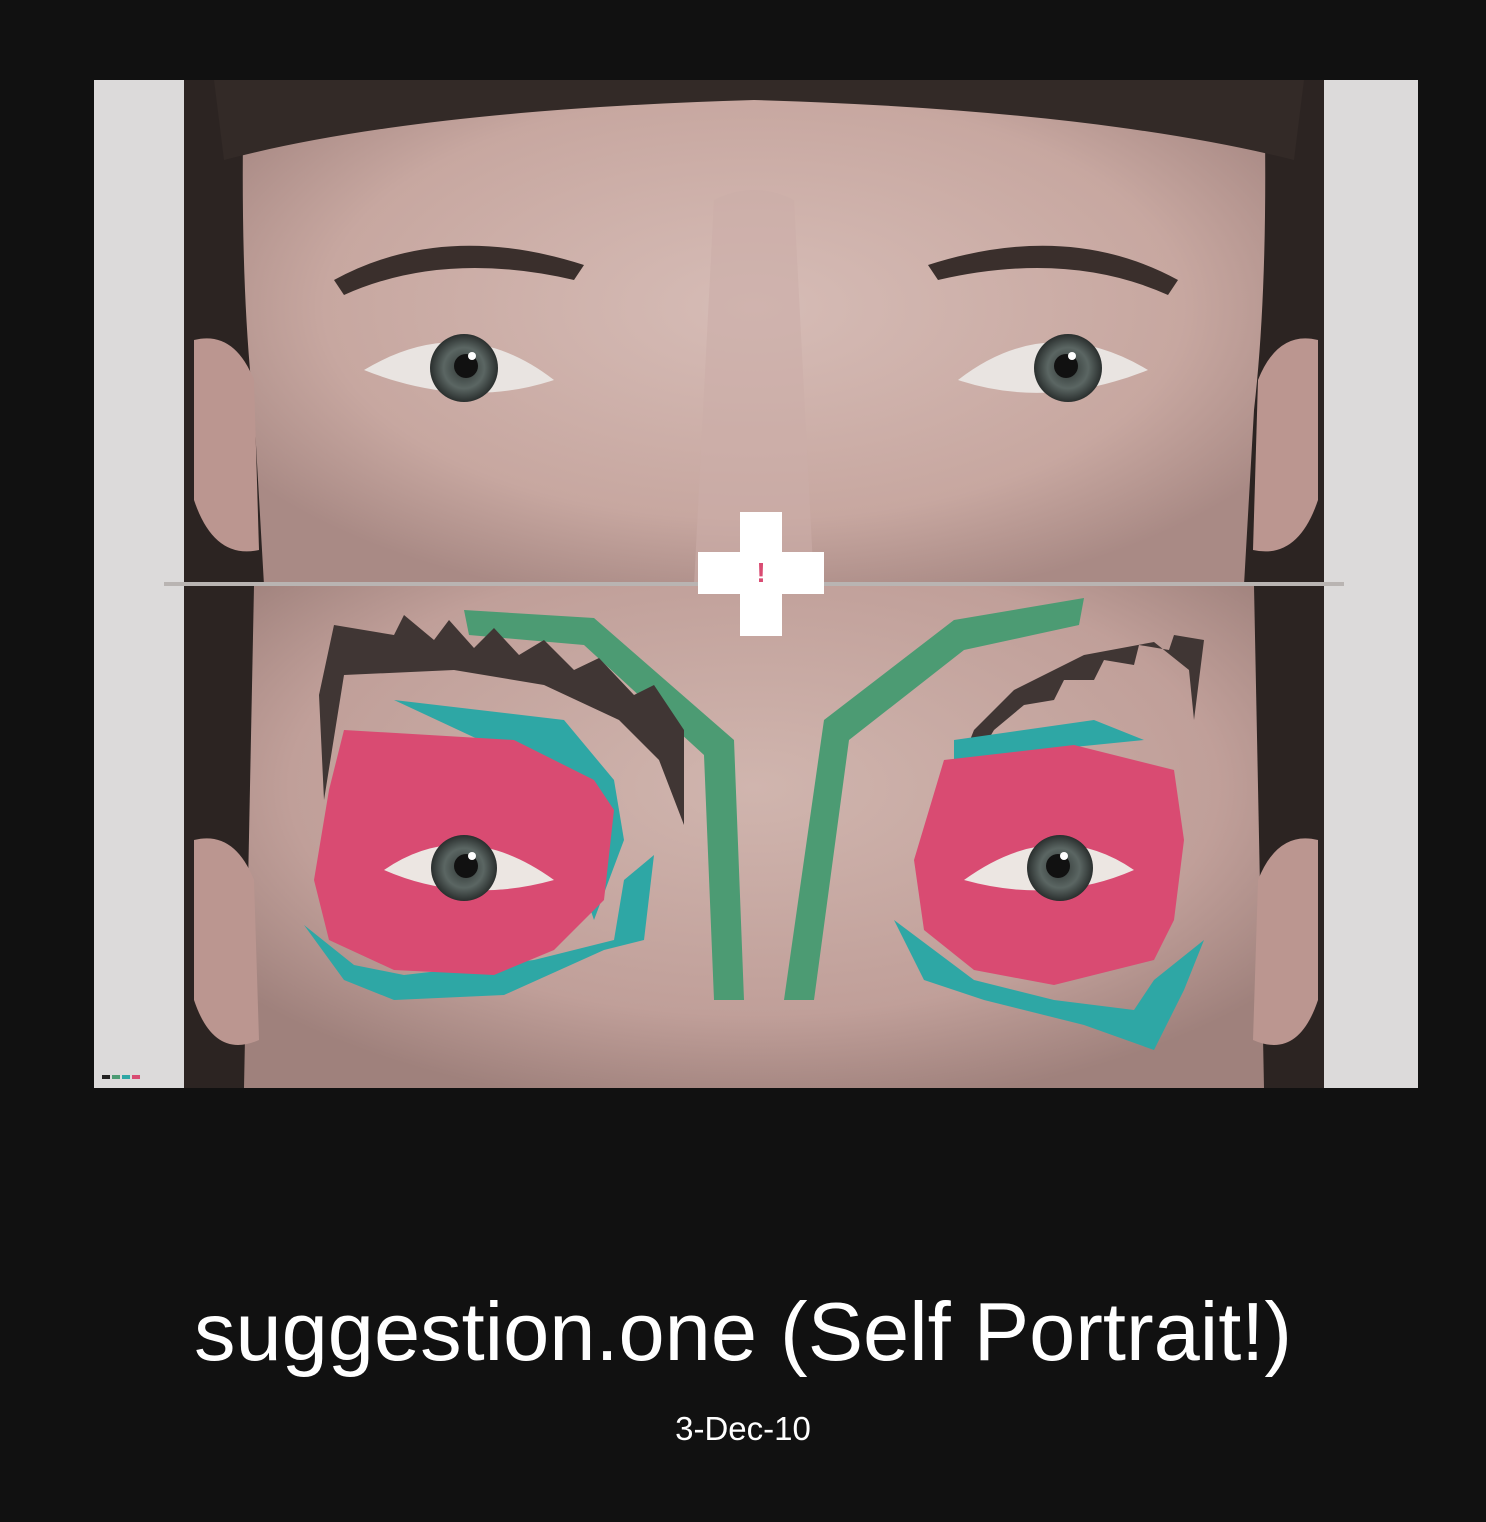 Image resolution: width=1486 pixels, height=1522 pixels. I want to click on cross-badge-mark: !, so click(761, 572).